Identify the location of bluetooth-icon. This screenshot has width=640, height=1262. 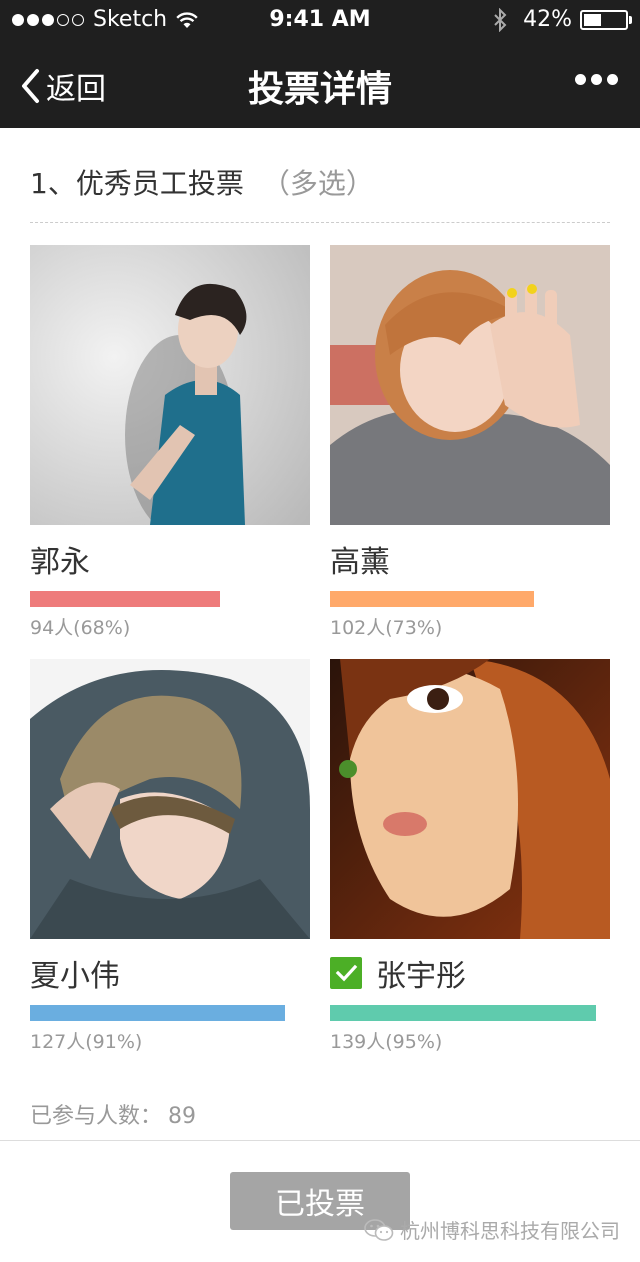
(500, 19).